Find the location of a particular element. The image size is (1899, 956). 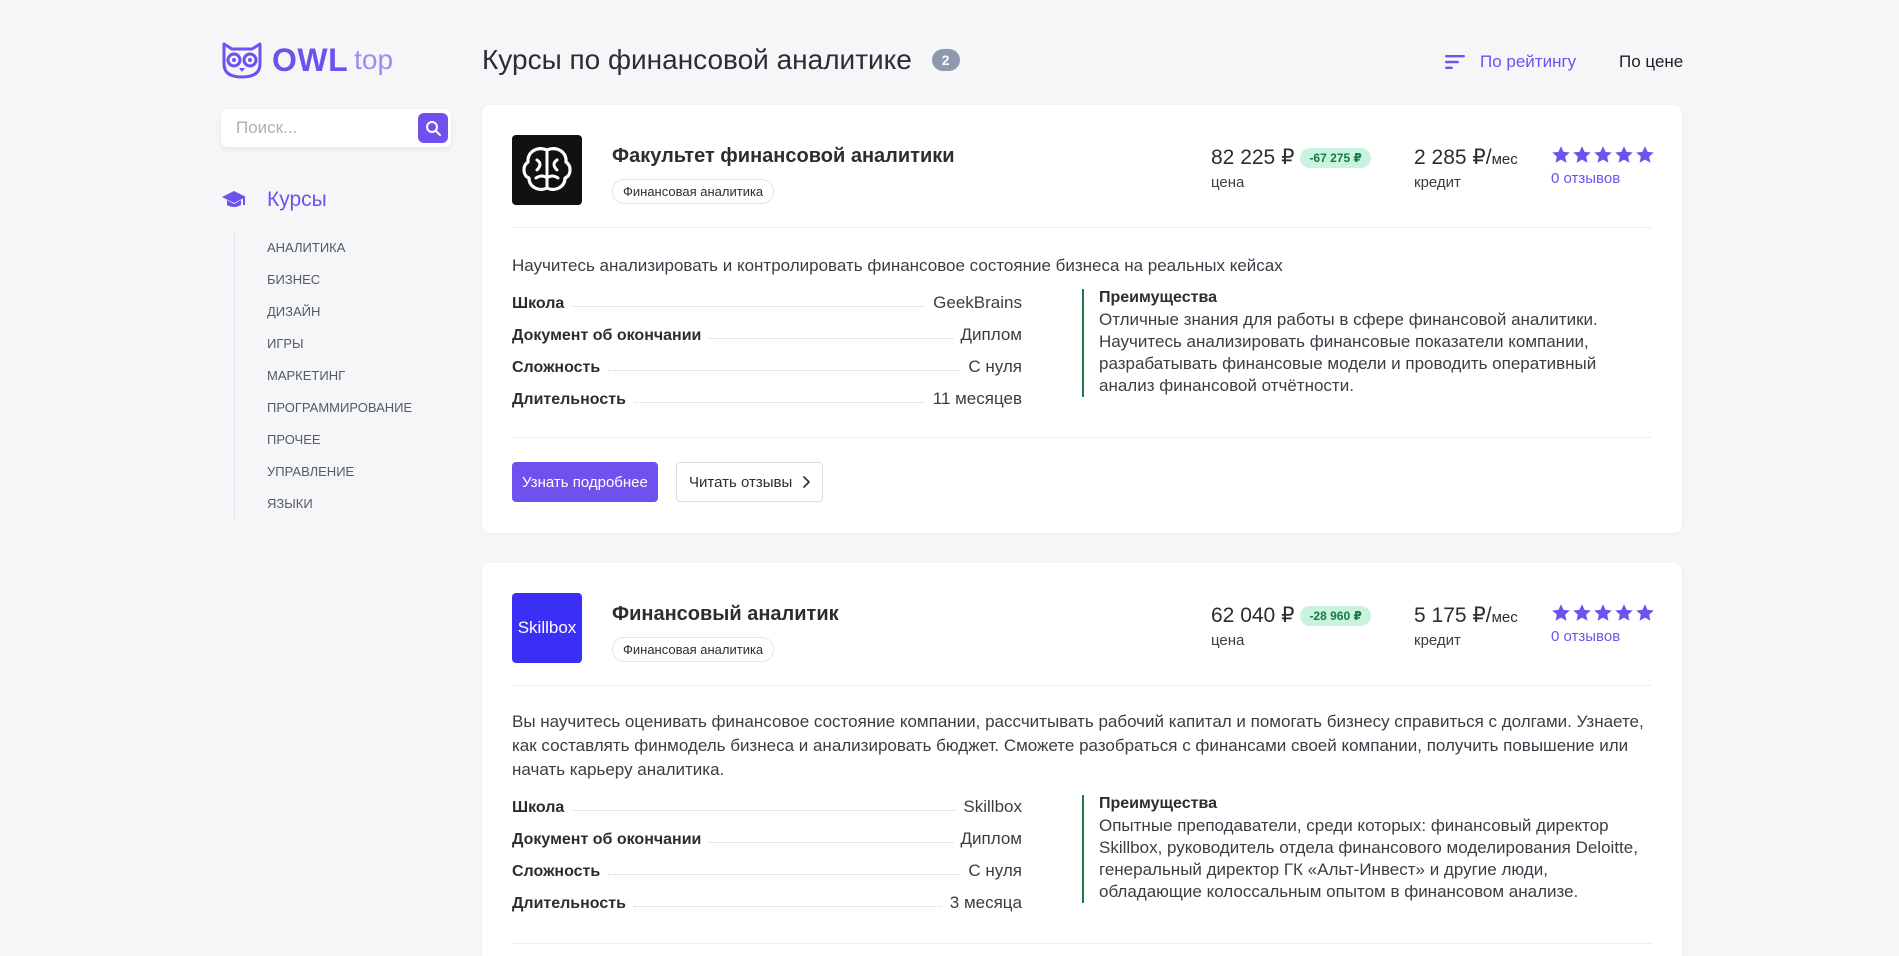

search-box is located at coordinates (336, 128).